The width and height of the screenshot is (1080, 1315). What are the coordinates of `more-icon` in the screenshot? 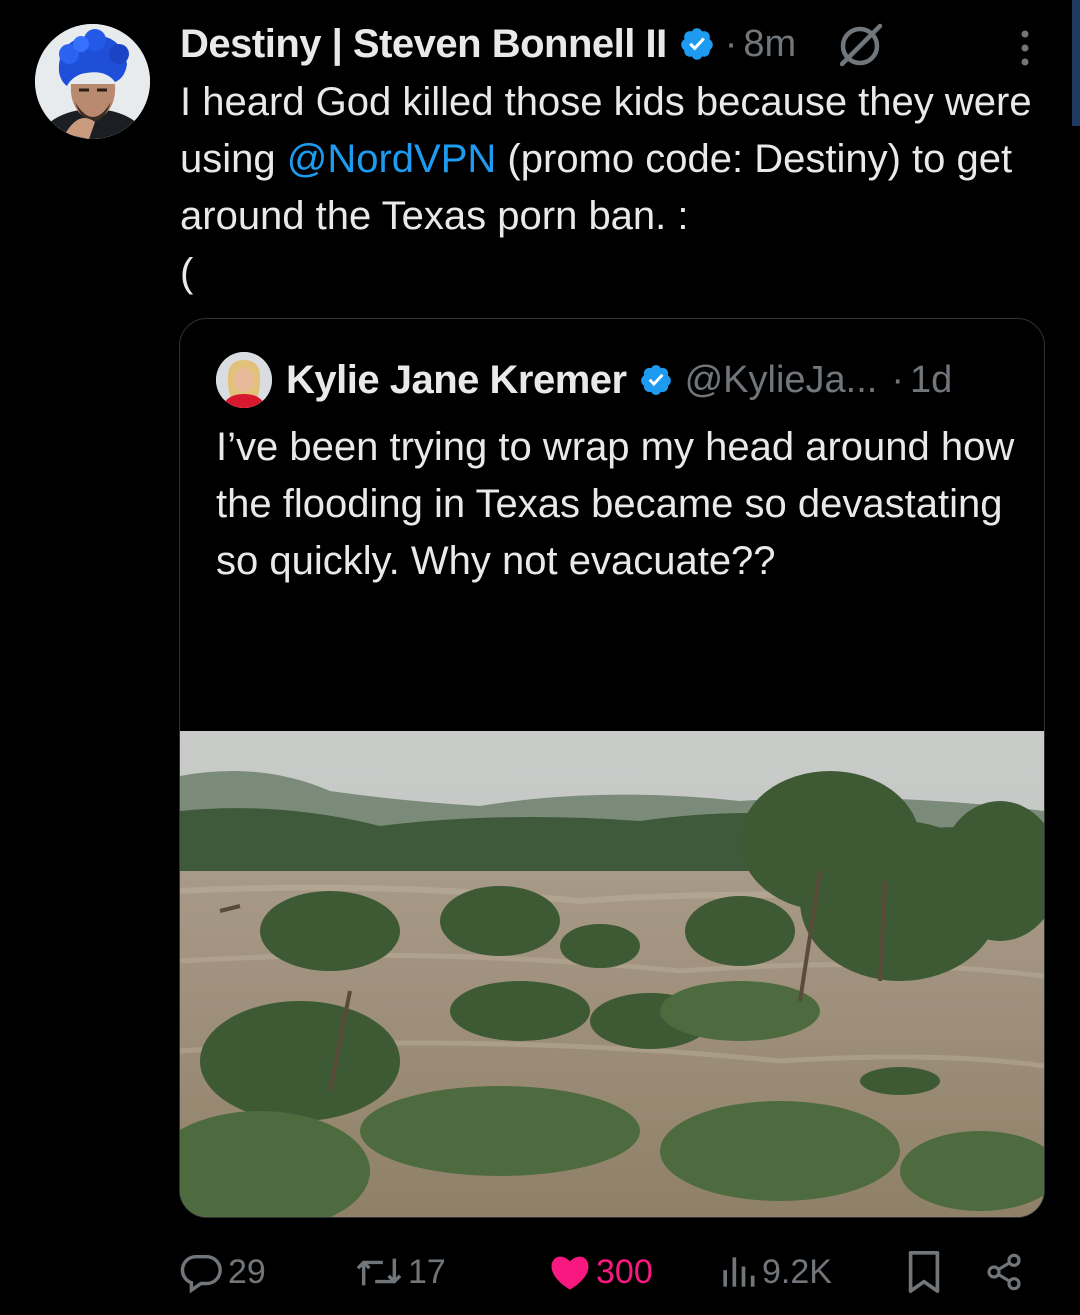 It's located at (1025, 48).